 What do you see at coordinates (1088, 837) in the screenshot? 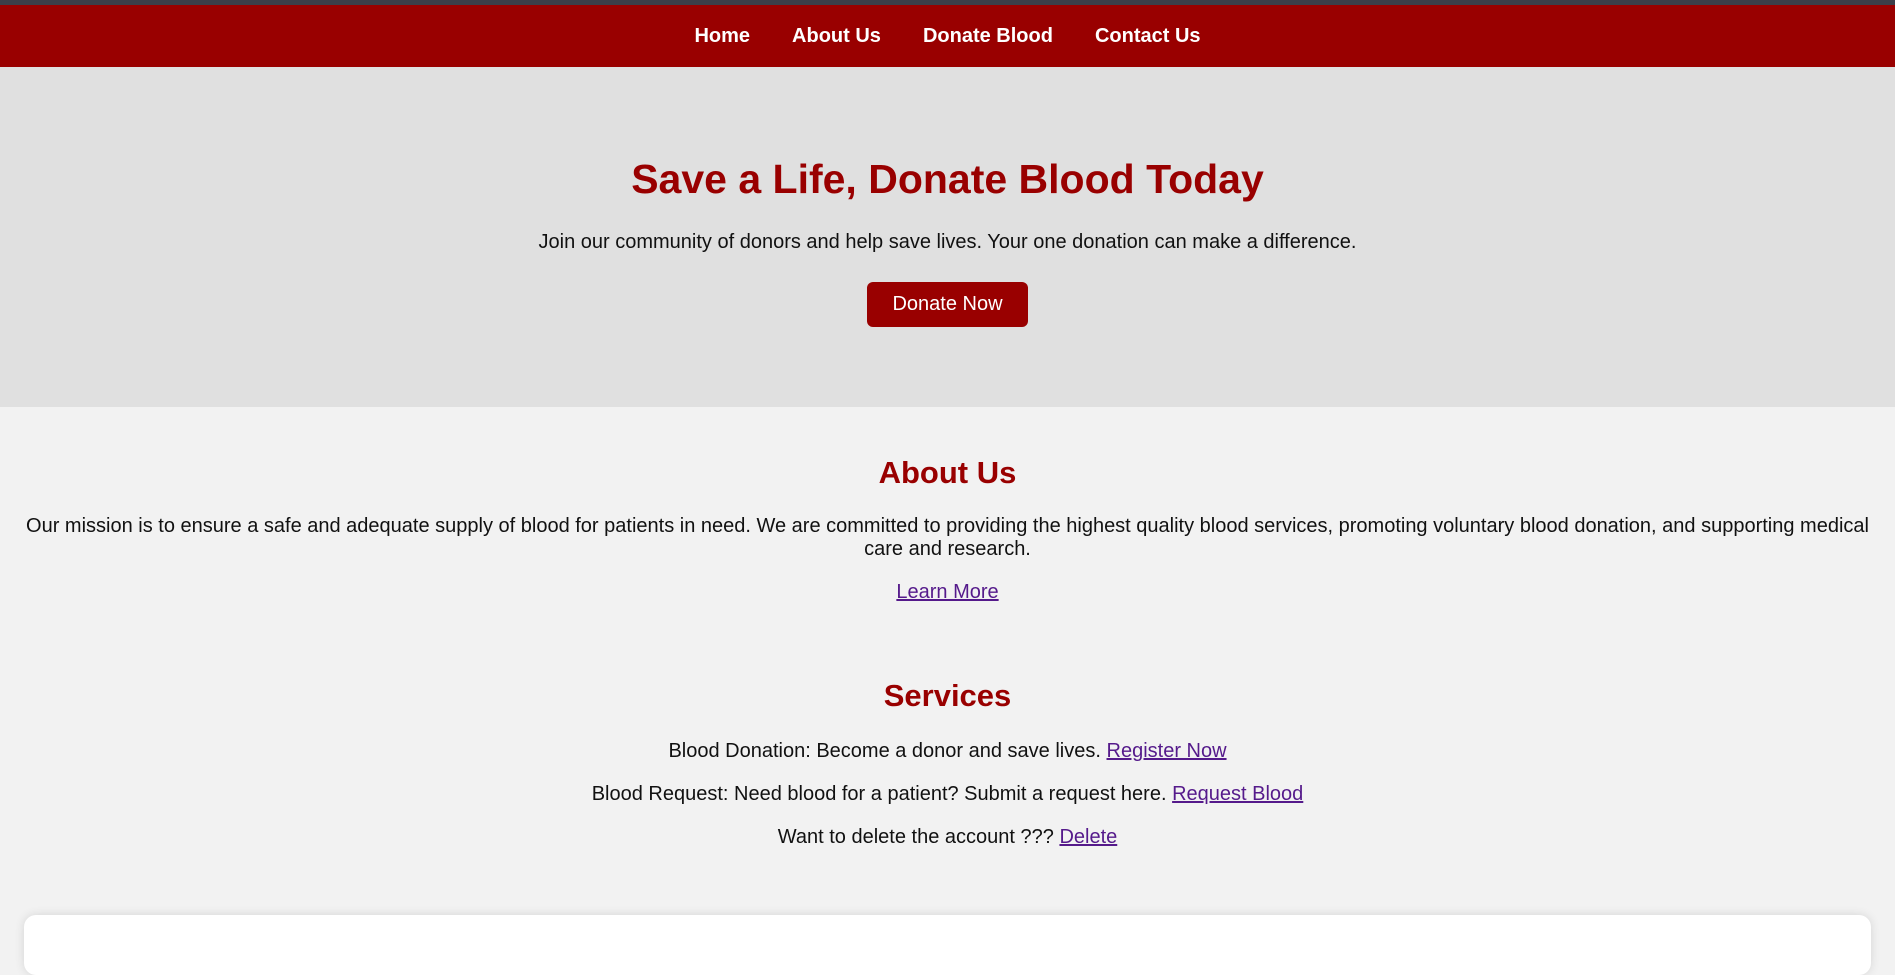
I see `delete-account-link: Delete` at bounding box center [1088, 837].